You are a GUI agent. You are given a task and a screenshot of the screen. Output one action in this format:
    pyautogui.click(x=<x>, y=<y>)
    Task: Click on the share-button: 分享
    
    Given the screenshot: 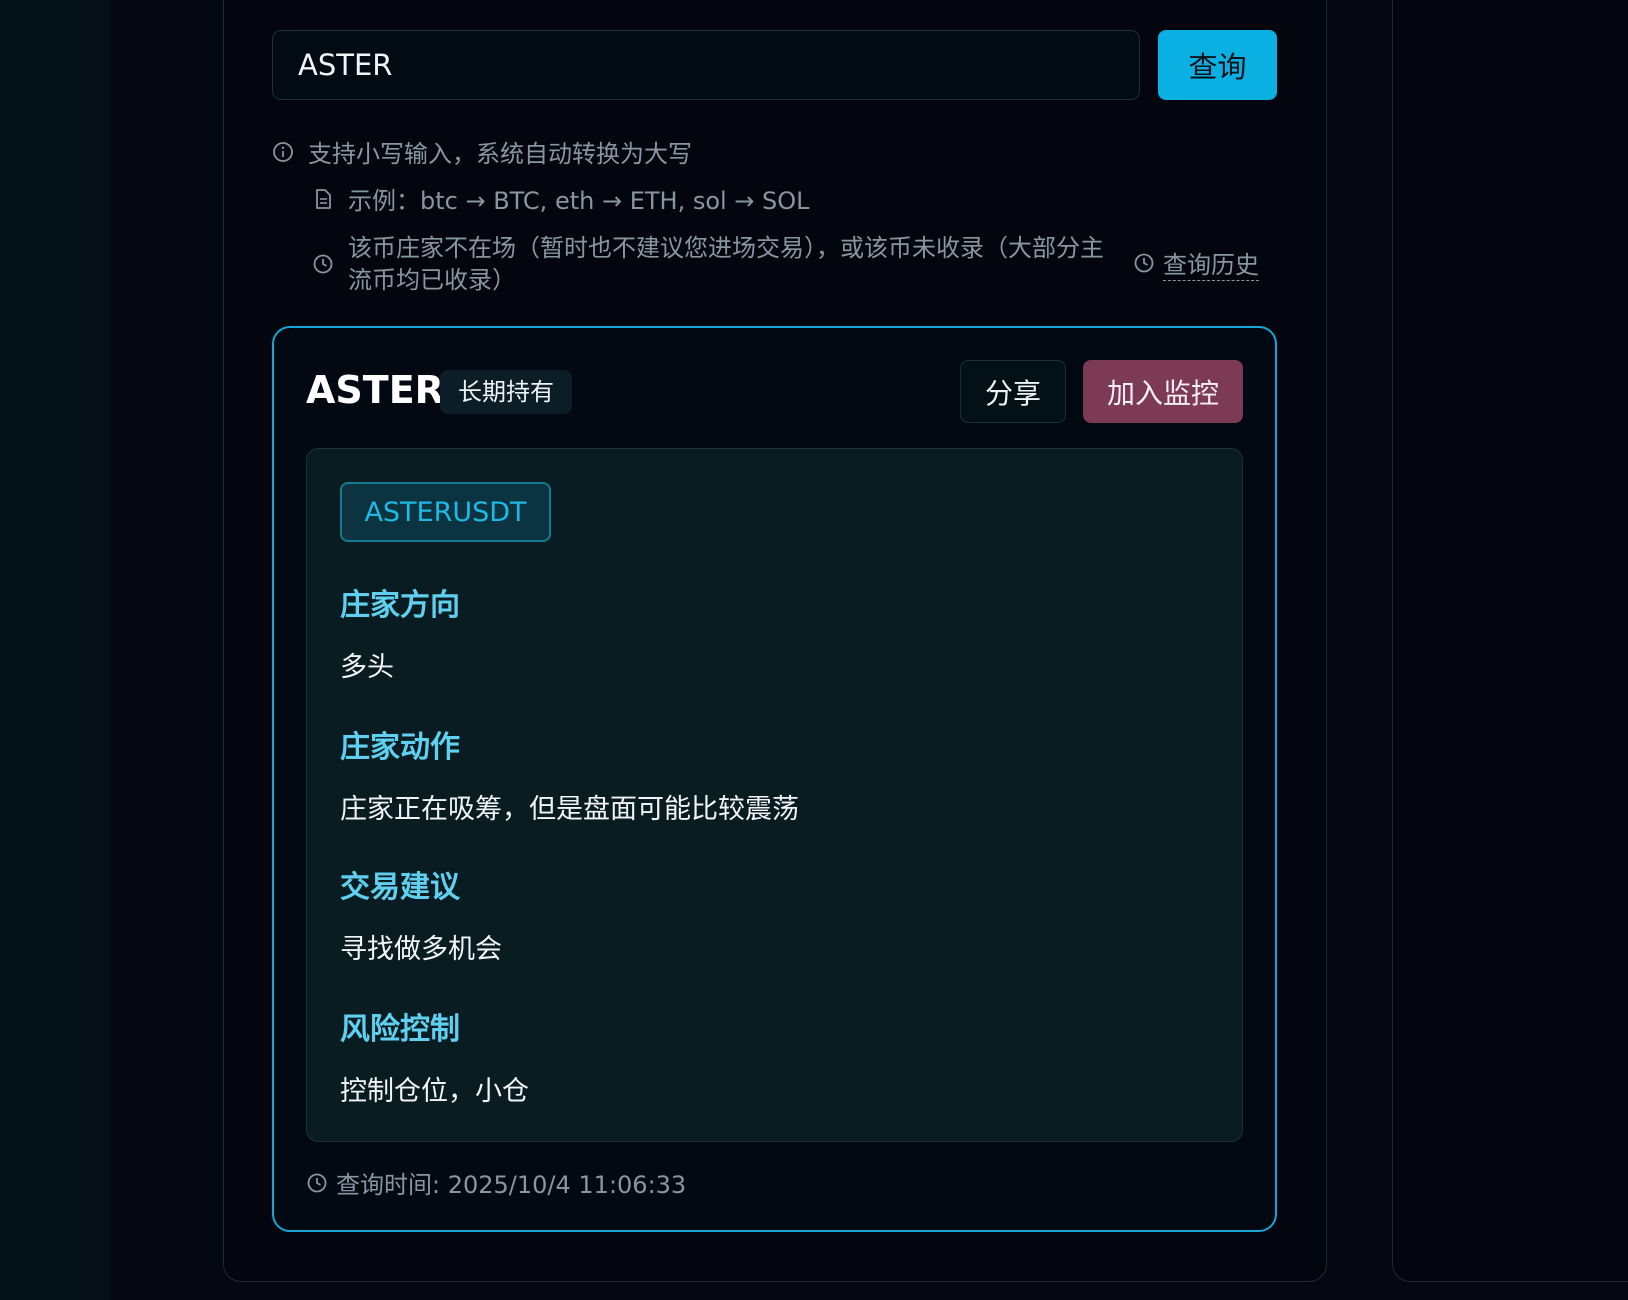 What is the action you would take?
    pyautogui.click(x=1013, y=391)
    